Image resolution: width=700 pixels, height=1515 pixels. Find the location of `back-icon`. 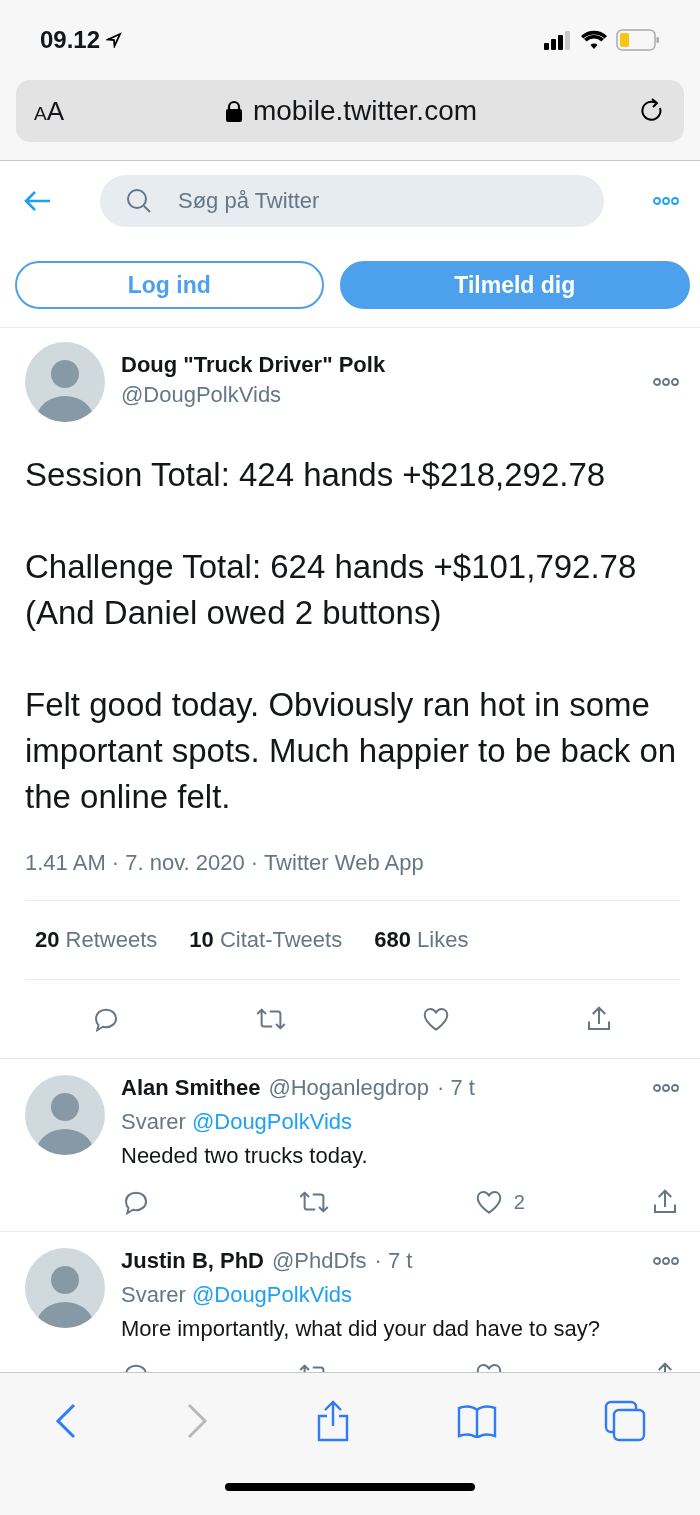

back-icon is located at coordinates (65, 1421).